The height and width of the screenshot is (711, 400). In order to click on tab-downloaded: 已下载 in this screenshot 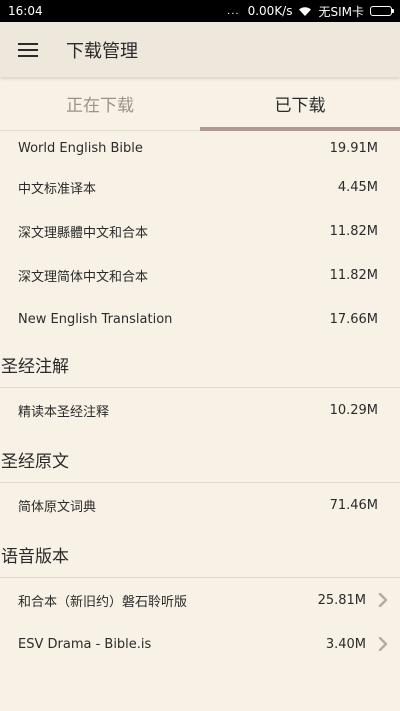, I will do `click(300, 104)`.